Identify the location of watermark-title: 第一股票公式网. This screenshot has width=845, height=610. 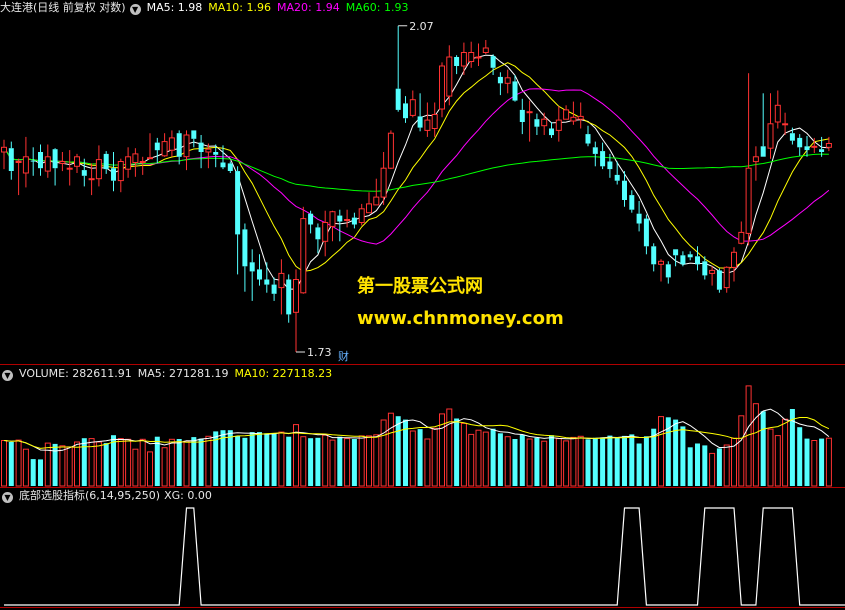
(420, 286).